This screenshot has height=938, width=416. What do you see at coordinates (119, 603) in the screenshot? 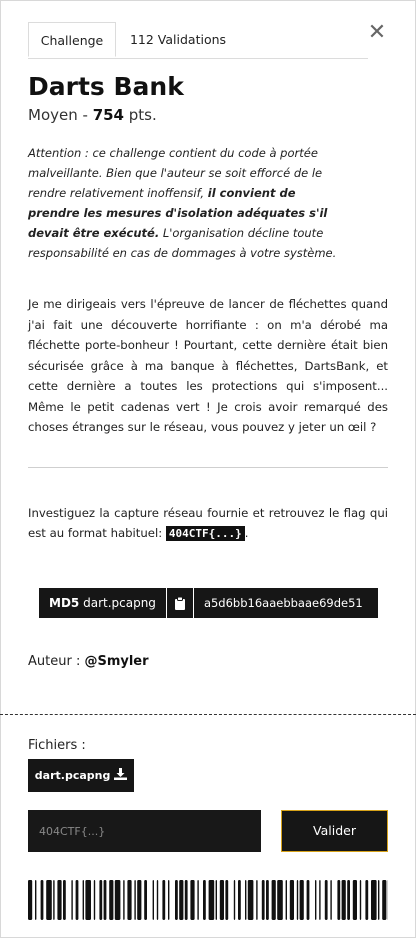
I see `hash-file: dart.pcapng` at bounding box center [119, 603].